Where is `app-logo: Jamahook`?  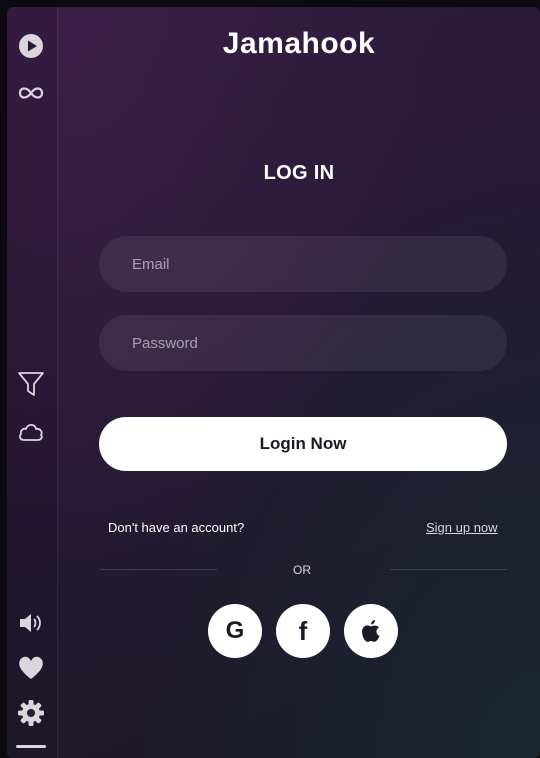 app-logo: Jamahook is located at coordinates (299, 43).